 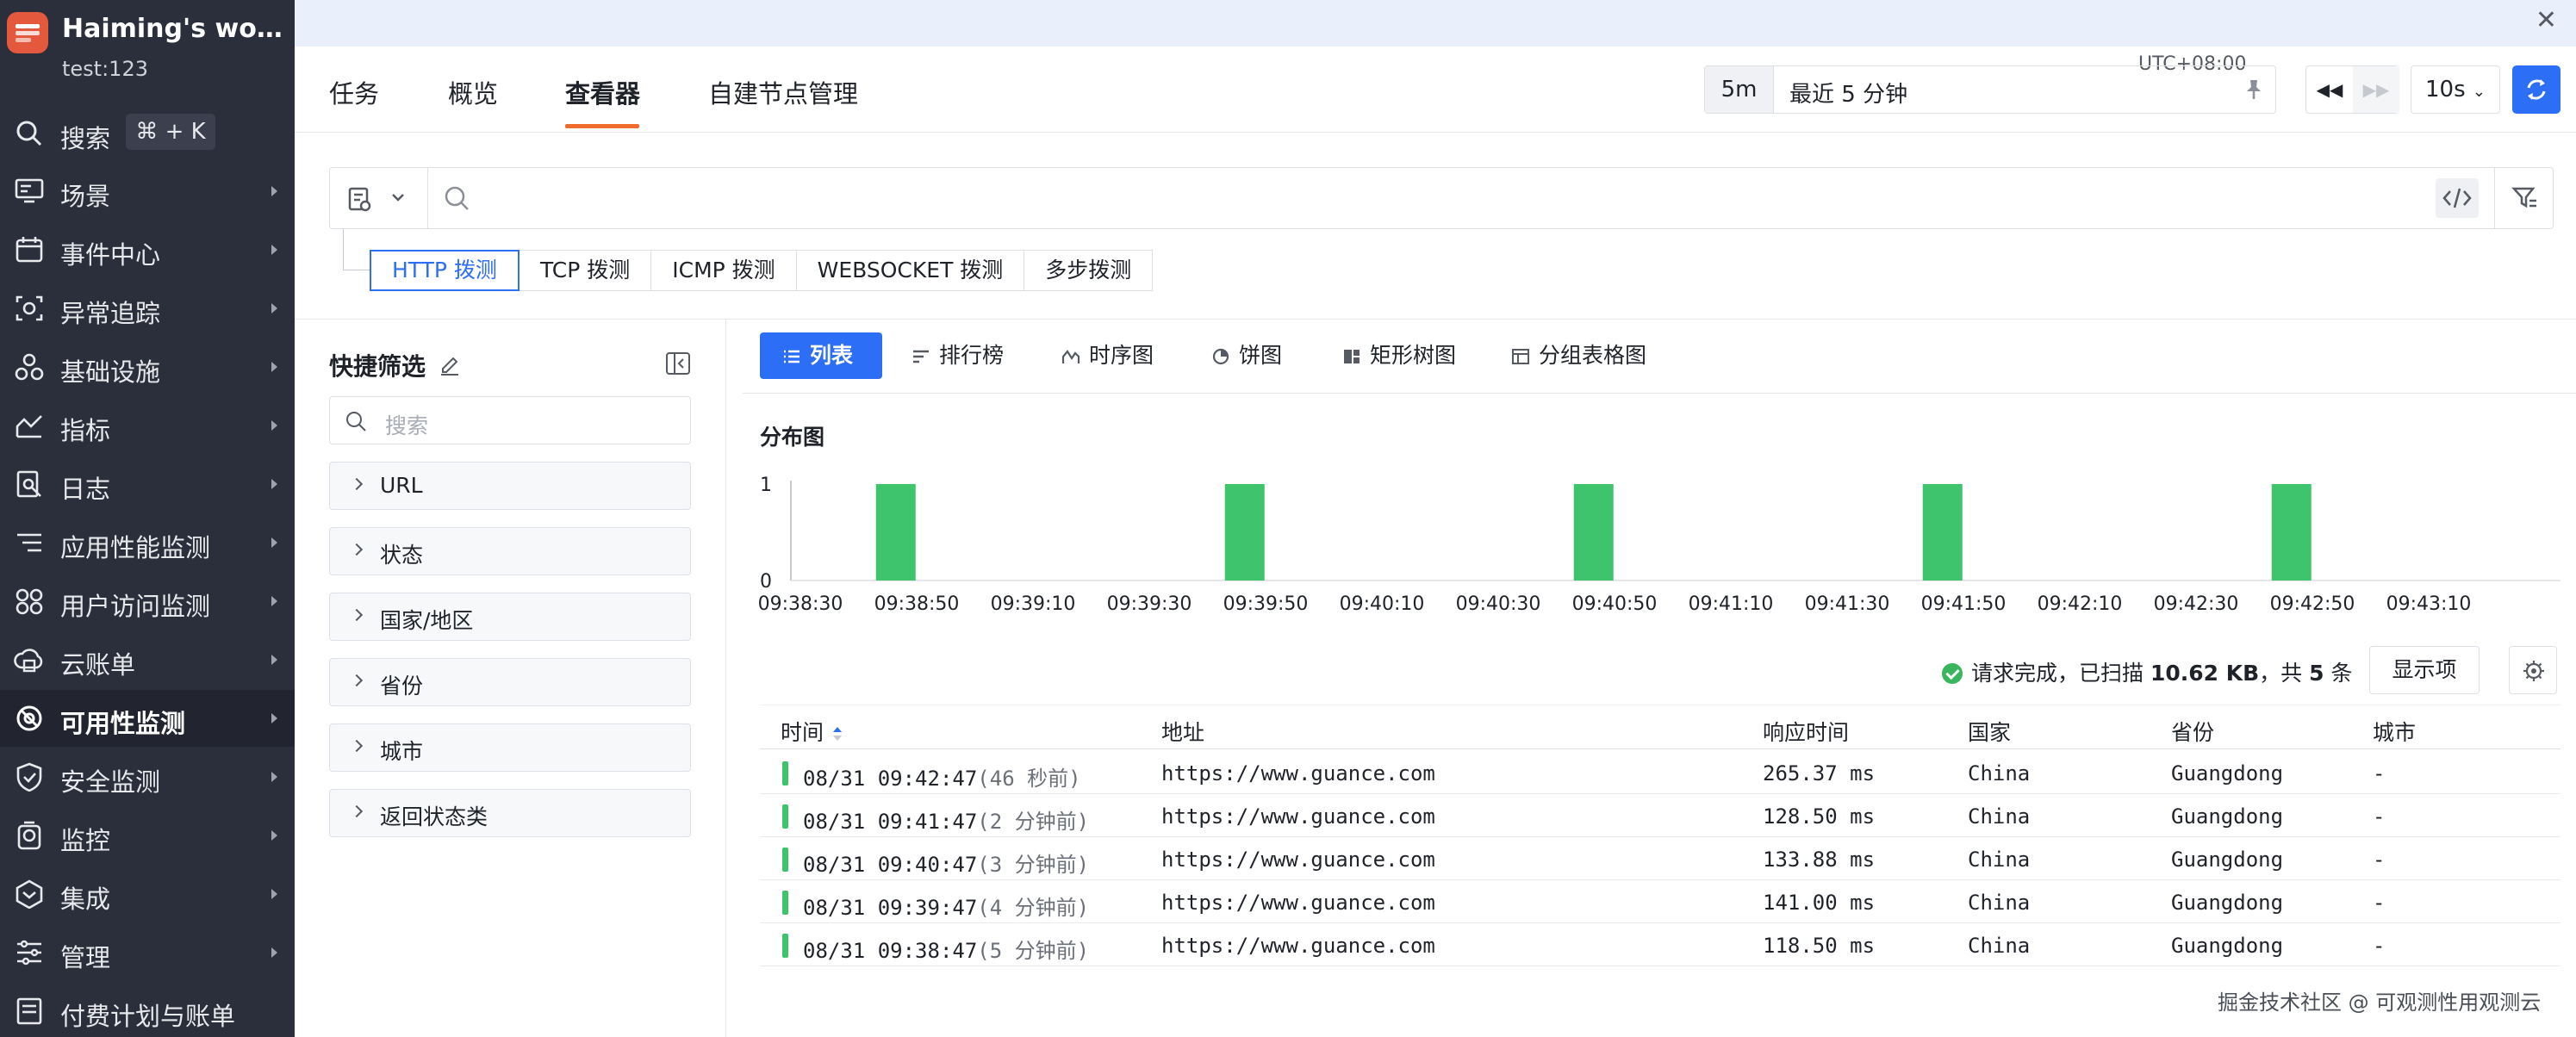 What do you see at coordinates (148, 426) in the screenshot?
I see `sidebar-item-metrics: 指标` at bounding box center [148, 426].